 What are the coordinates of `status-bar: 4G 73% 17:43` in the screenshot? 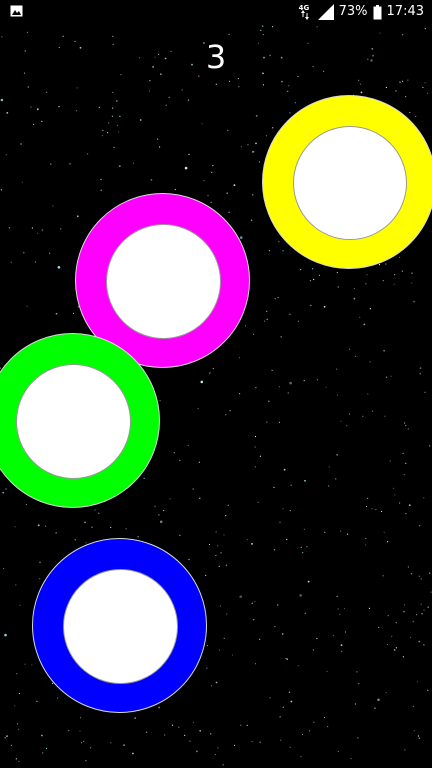 It's located at (216, 12).